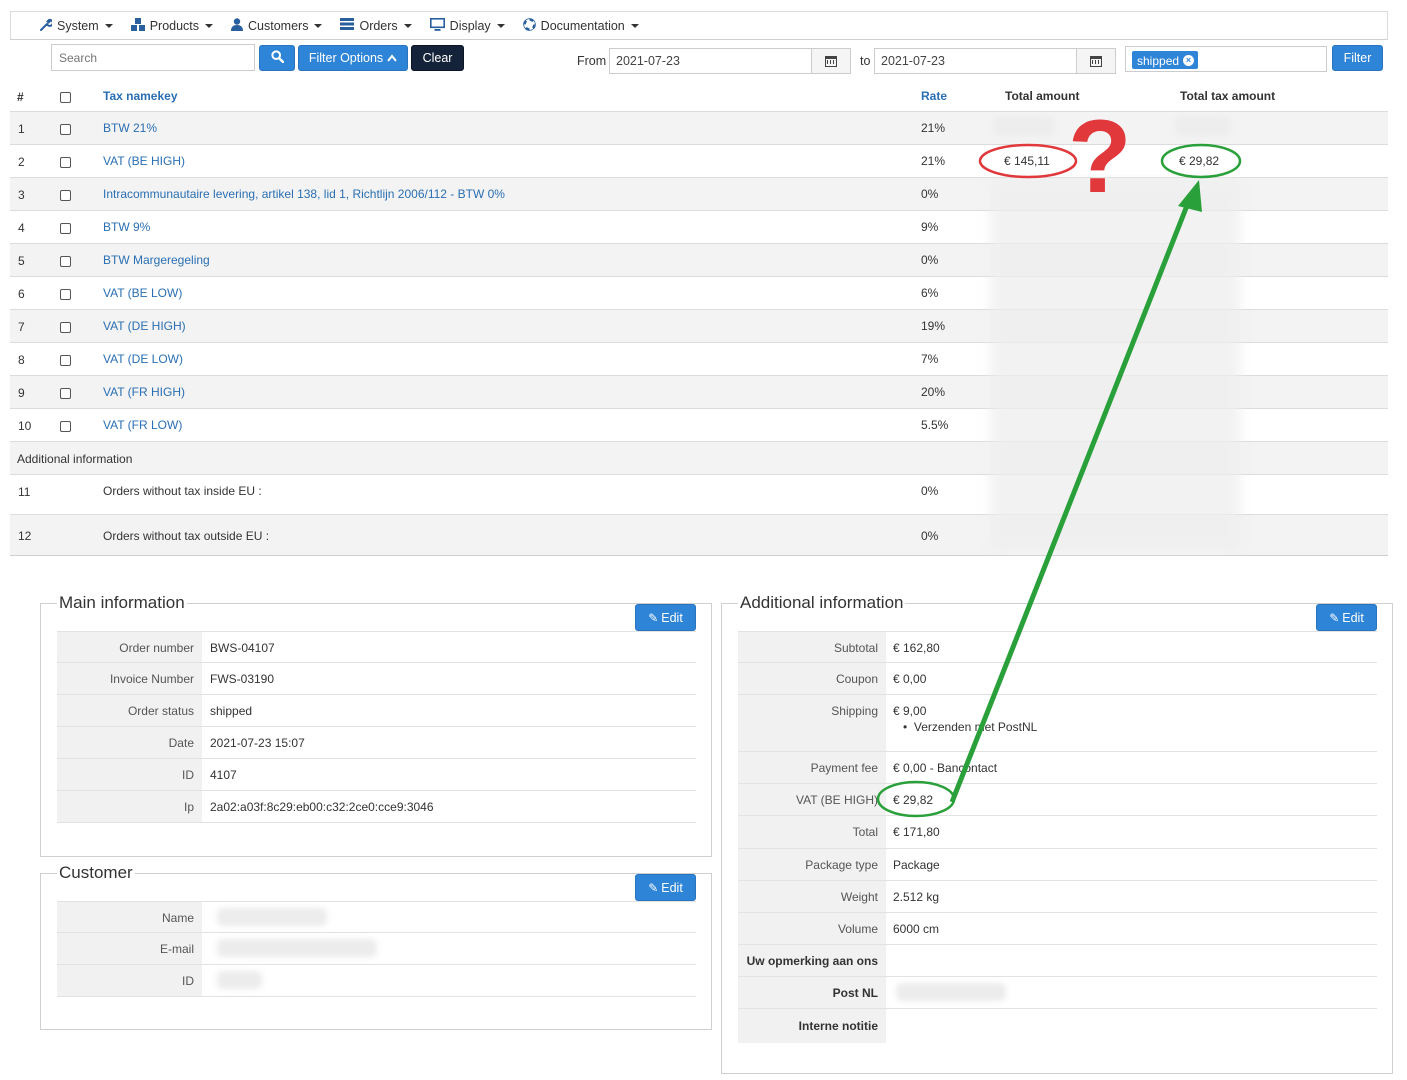  Describe the element at coordinates (1353, 617) in the screenshot. I see `edit-label: Edit` at that location.